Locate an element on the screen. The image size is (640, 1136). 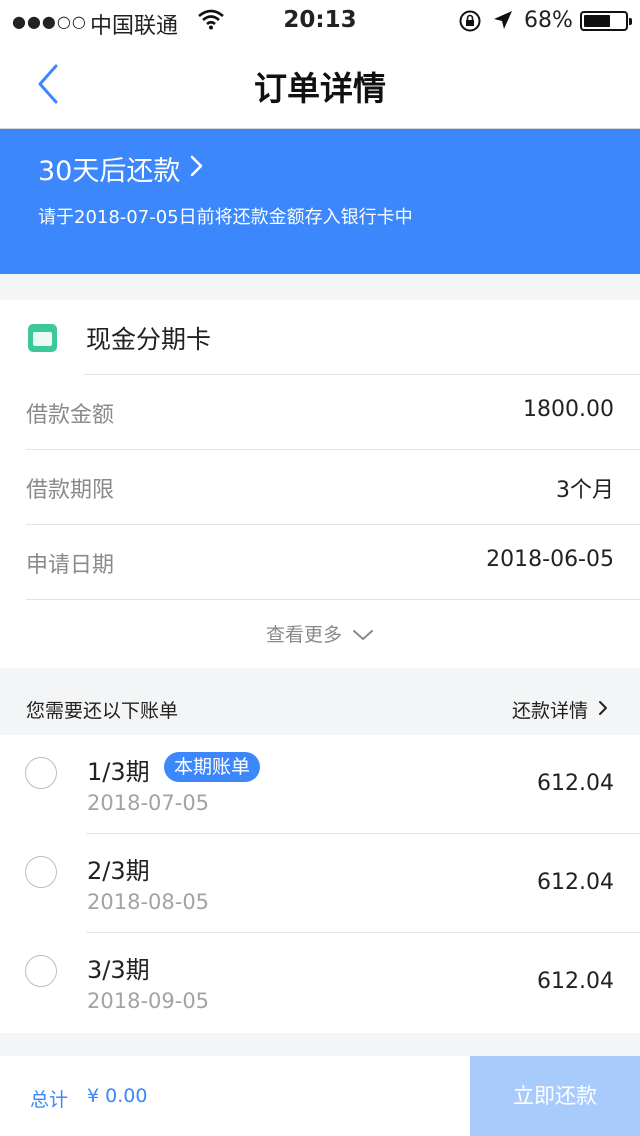
page-title: 订单详情 is located at coordinates (320, 88).